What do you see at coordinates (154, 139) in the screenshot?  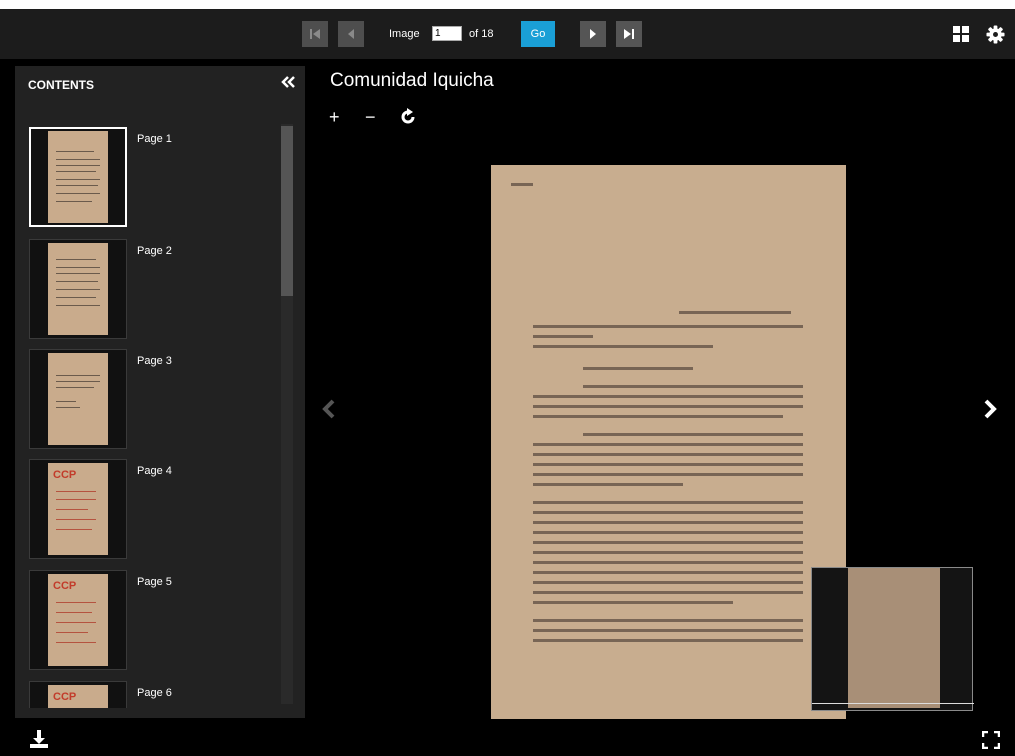 I see `thumbnail-label: Page 1` at bounding box center [154, 139].